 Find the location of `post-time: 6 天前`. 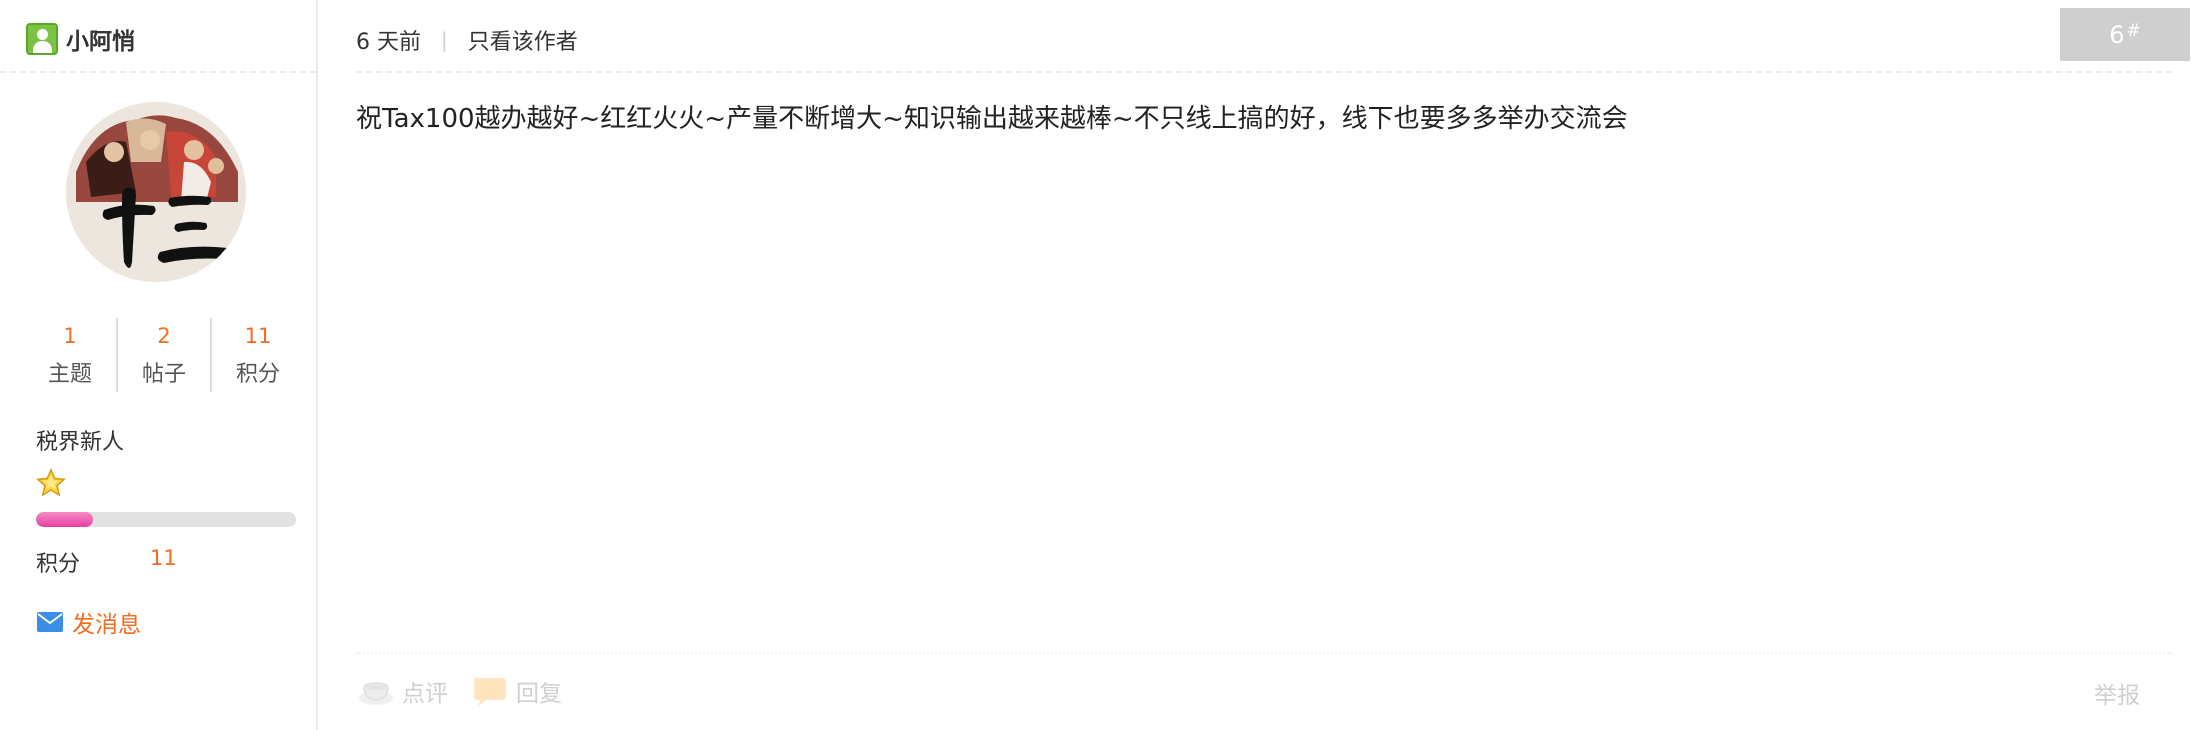

post-time: 6 天前 is located at coordinates (388, 42).